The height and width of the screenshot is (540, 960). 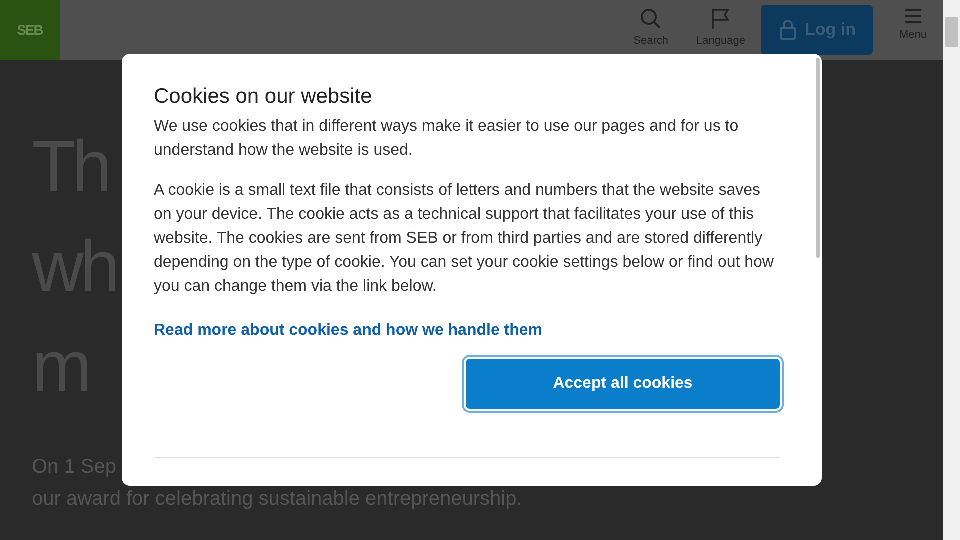 I want to click on flag-icon, so click(x=720, y=19).